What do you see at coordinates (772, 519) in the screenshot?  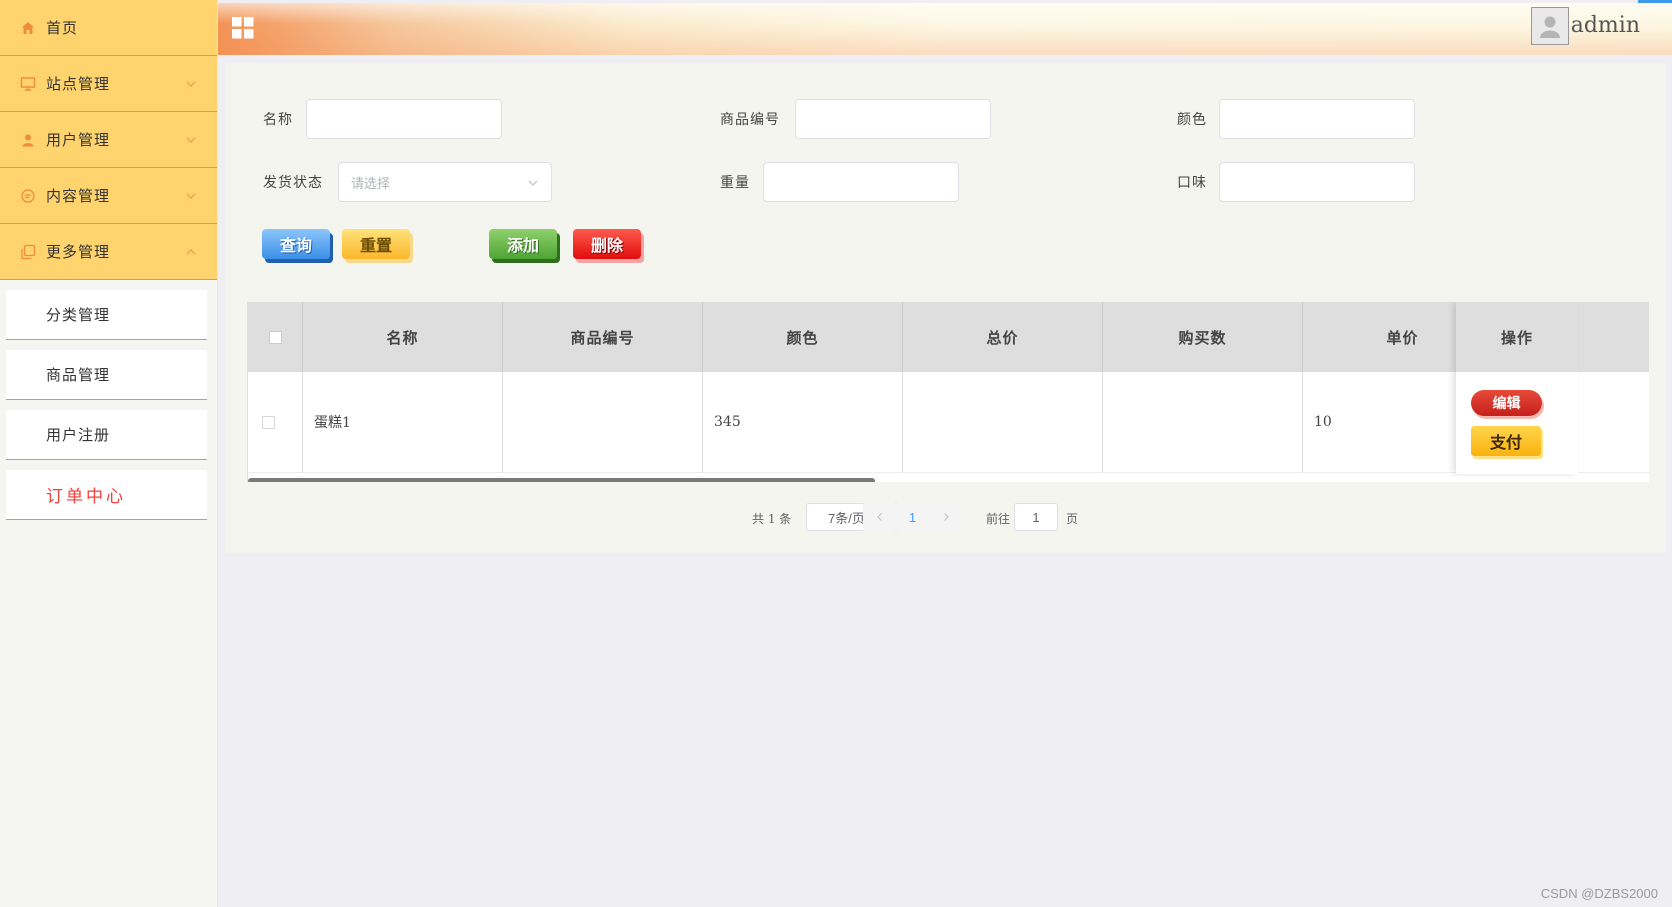 I see `pagination-total: 共 1 条` at bounding box center [772, 519].